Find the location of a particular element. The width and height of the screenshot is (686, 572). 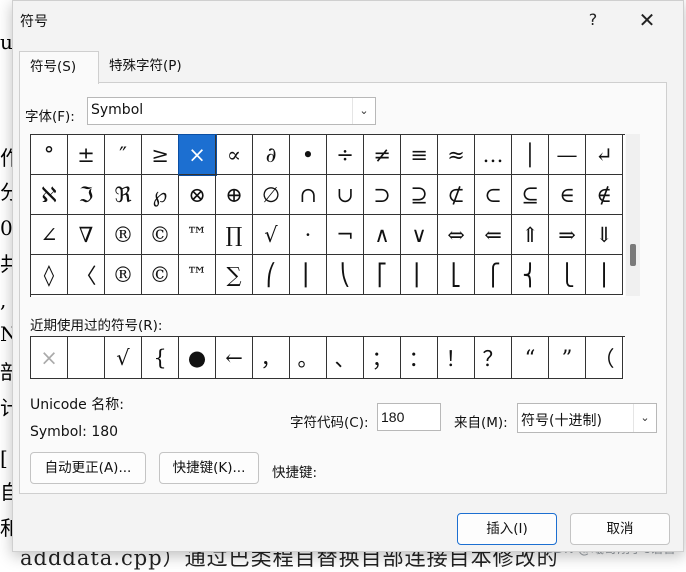

cancel-button: 取消 is located at coordinates (620, 529).